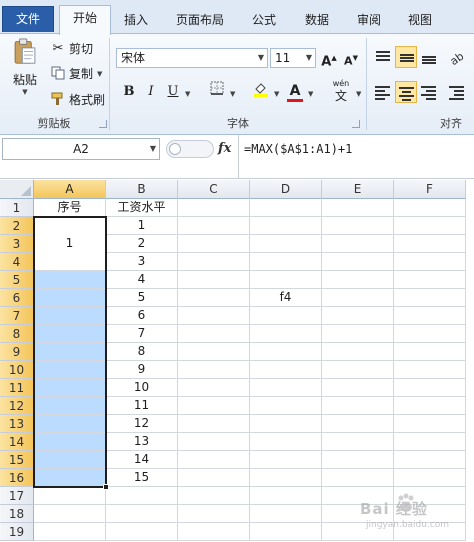 The width and height of the screenshot is (474, 542). Describe the element at coordinates (142, 370) in the screenshot. I see `cell-b10: 9` at that location.